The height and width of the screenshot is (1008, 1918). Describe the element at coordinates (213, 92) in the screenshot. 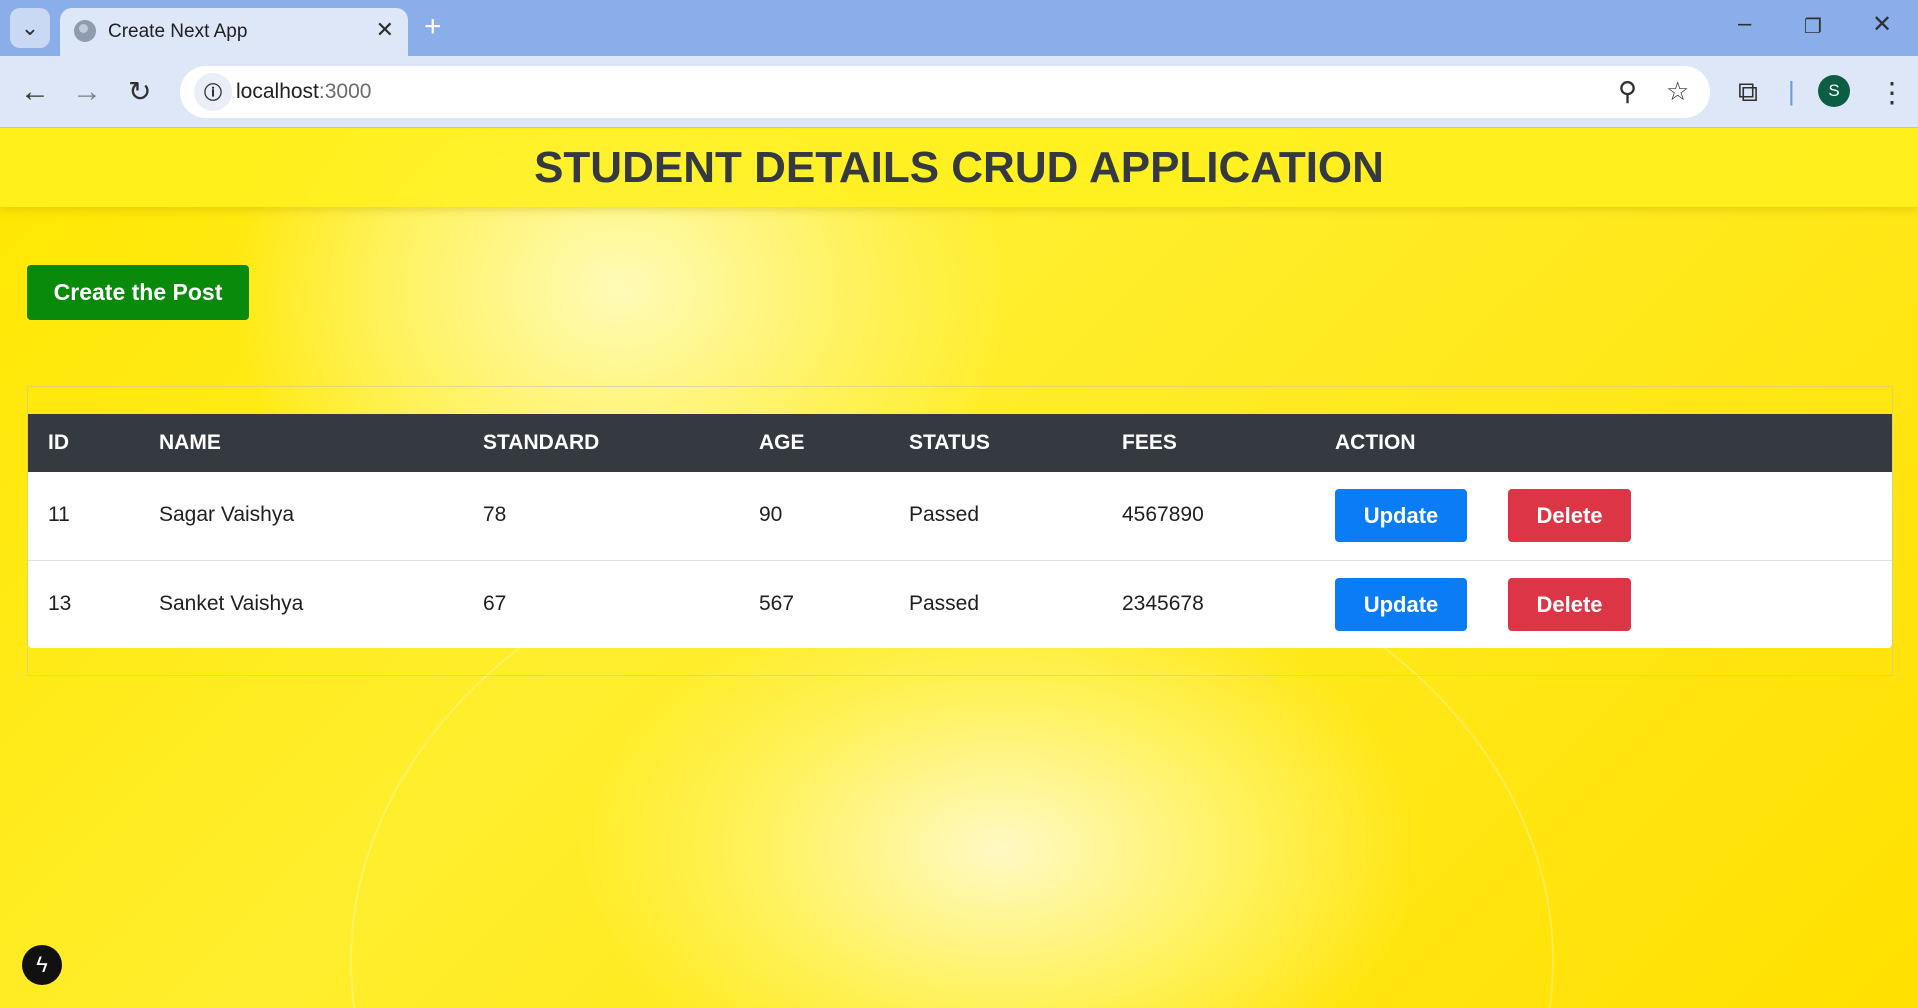

I see `site-info-icon: ⓘ` at that location.